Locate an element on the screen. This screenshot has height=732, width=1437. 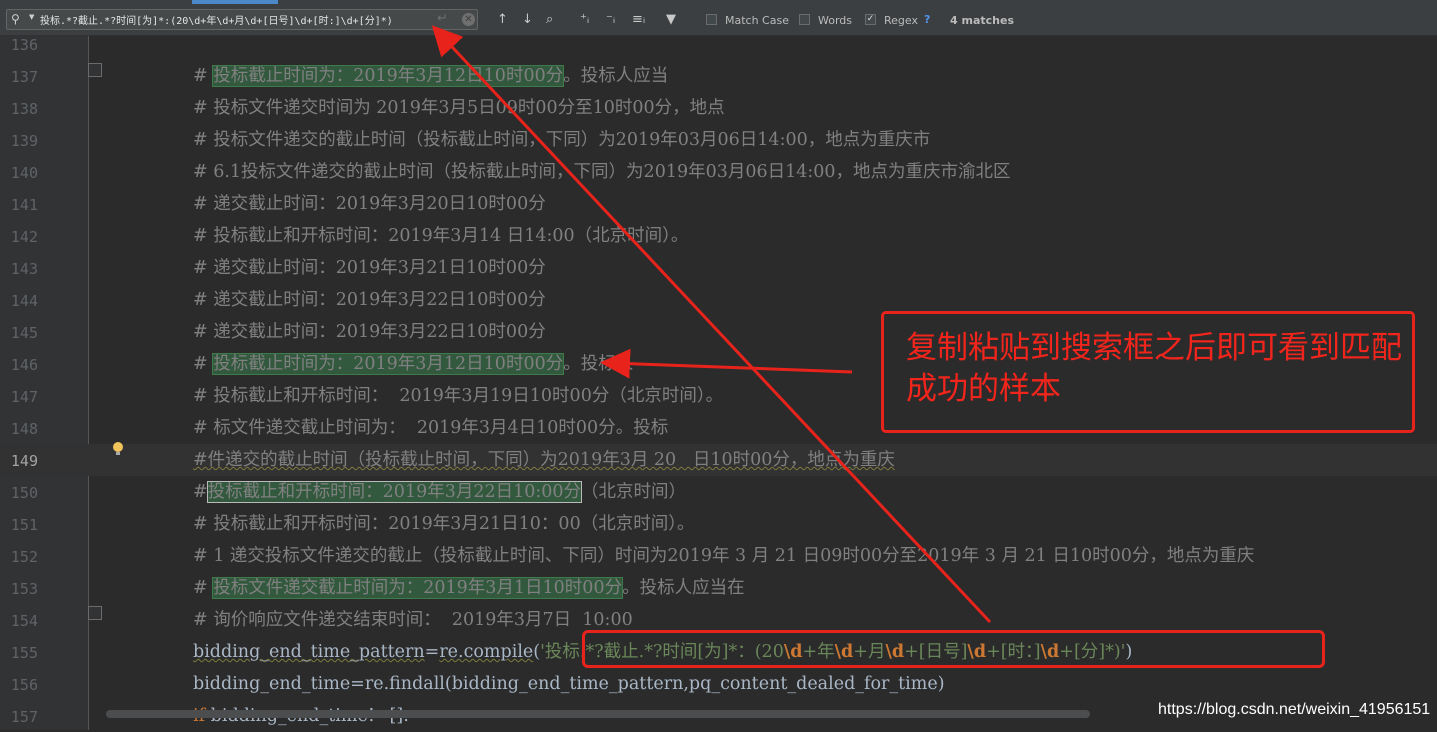
comment-text: # 递交截止时间：2019年3月22日10时00分 is located at coordinates (369, 332).